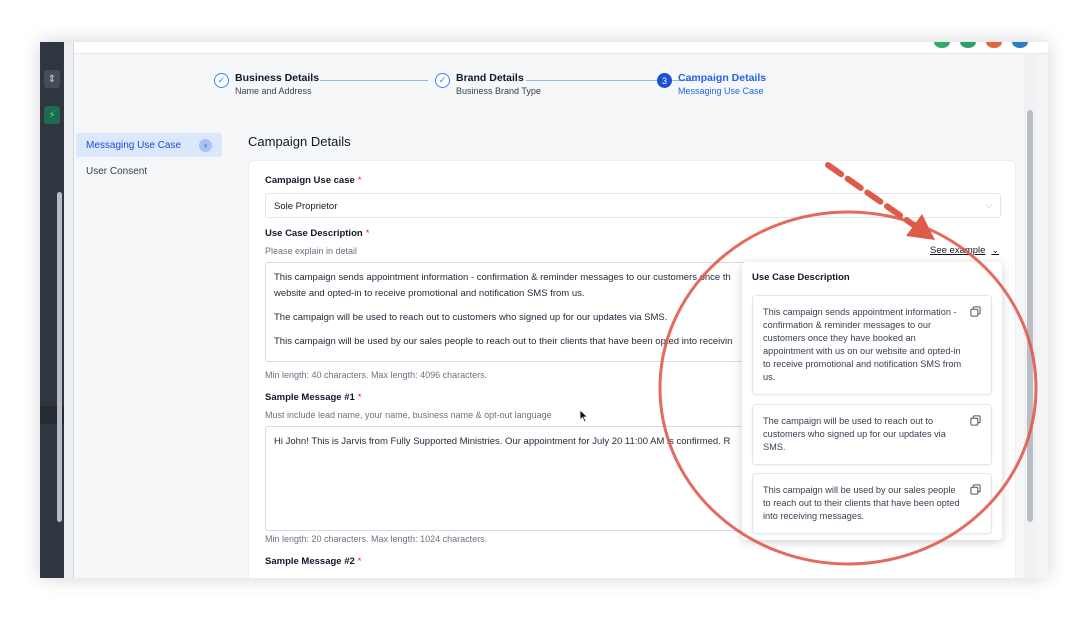 This screenshot has height=620, width=1088. I want to click on mouse-cursor-icon, so click(584, 418).